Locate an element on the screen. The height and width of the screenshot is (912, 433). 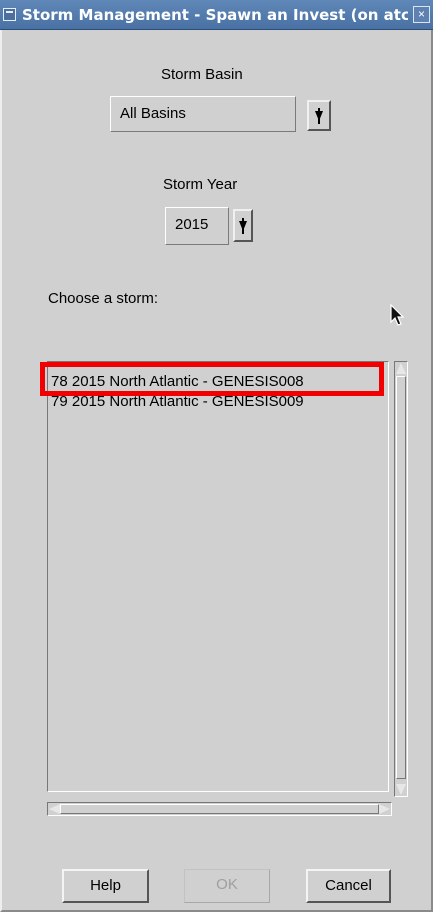
choose-storm-label: Choose a storm: is located at coordinates (103, 298).